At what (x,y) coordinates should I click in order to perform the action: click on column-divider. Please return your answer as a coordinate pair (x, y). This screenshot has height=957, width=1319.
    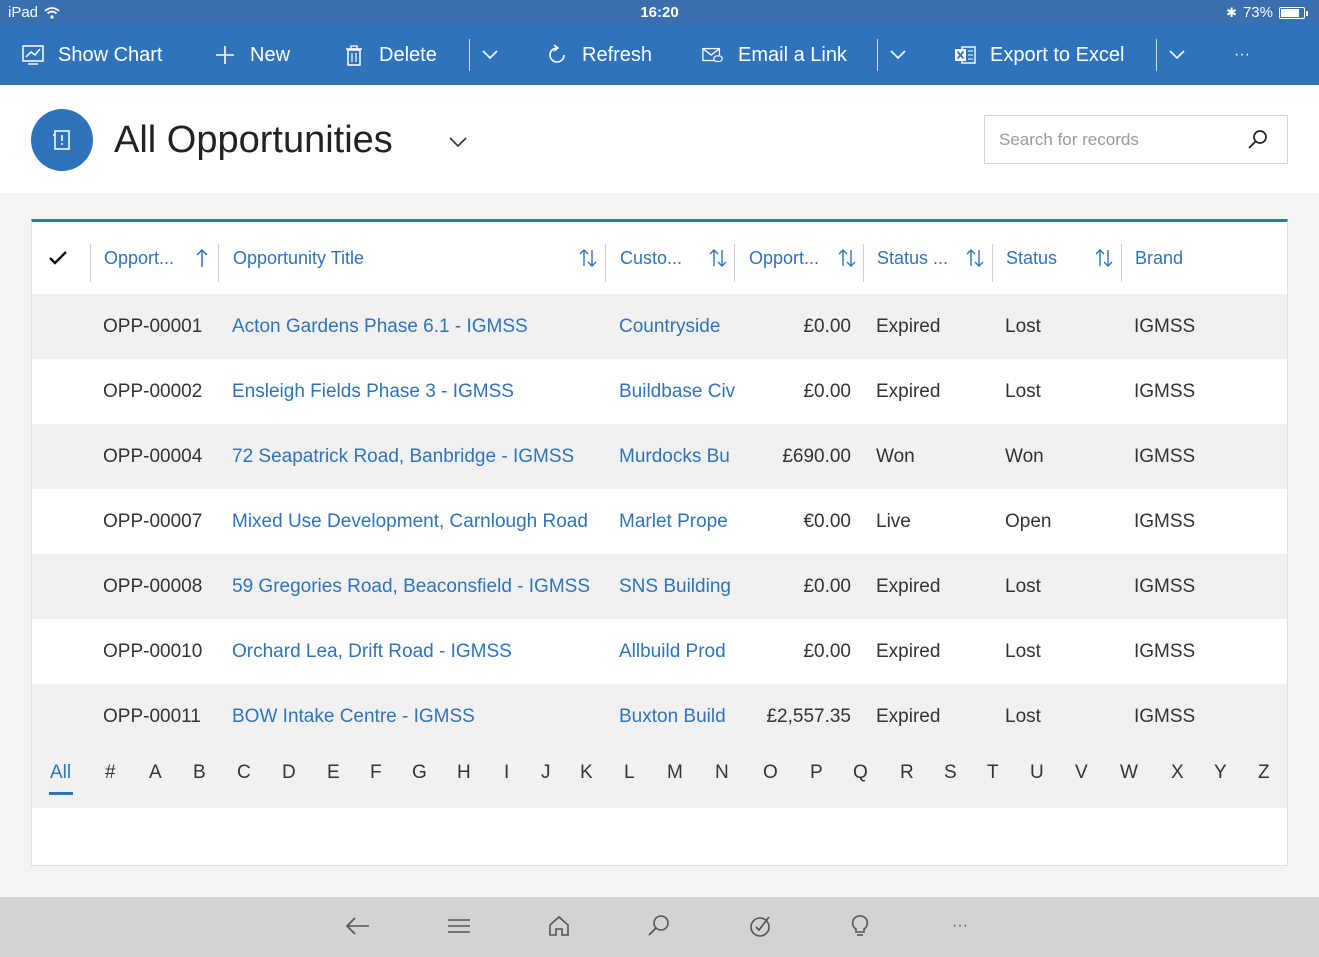
    Looking at the image, I should click on (218, 263).